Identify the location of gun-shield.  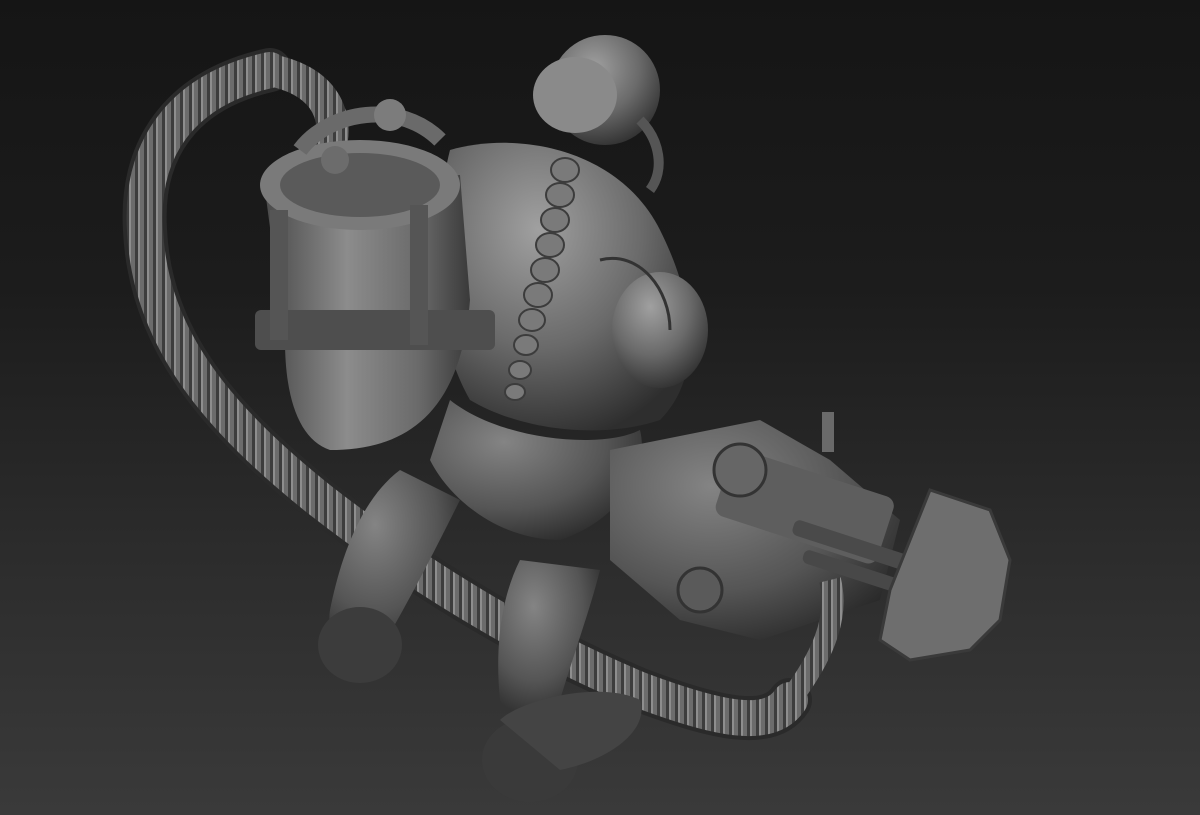
(945, 575).